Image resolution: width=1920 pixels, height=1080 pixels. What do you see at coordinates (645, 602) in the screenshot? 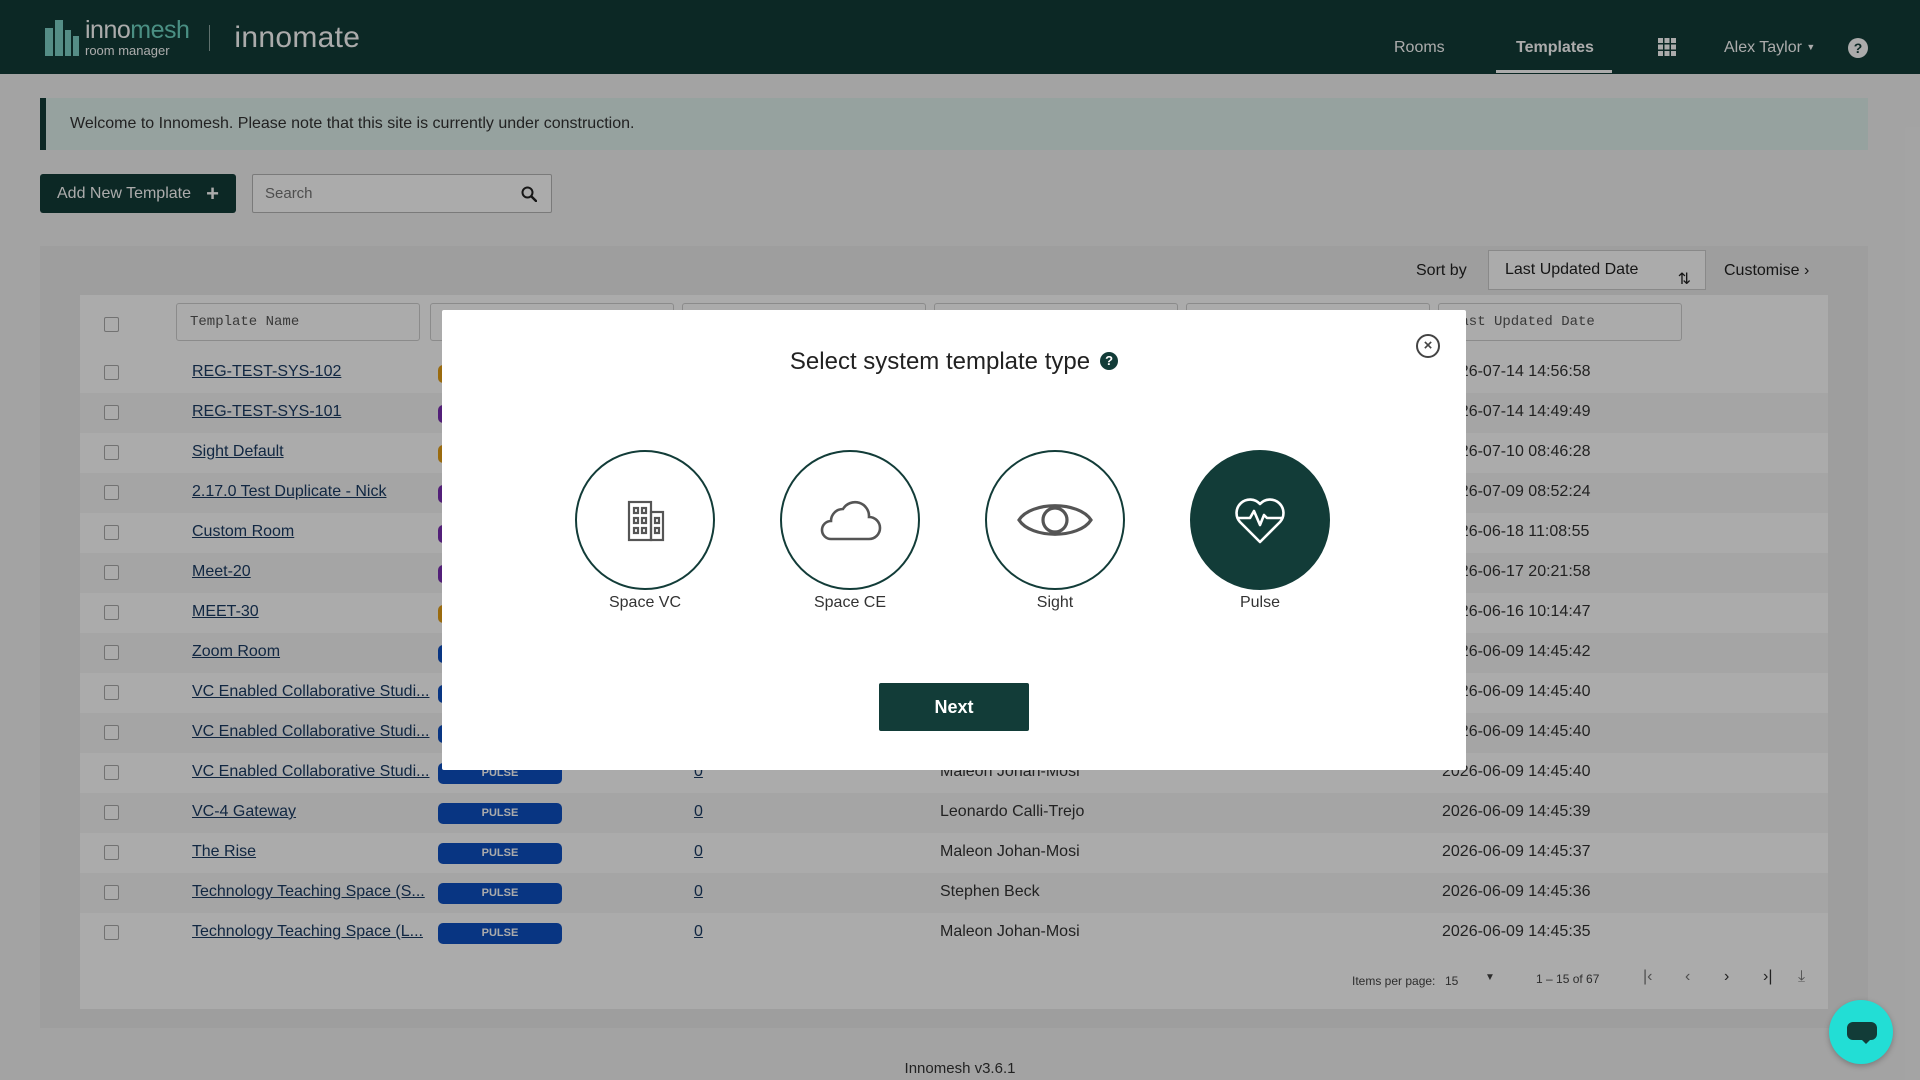
I see `option-label: Space VC` at bounding box center [645, 602].